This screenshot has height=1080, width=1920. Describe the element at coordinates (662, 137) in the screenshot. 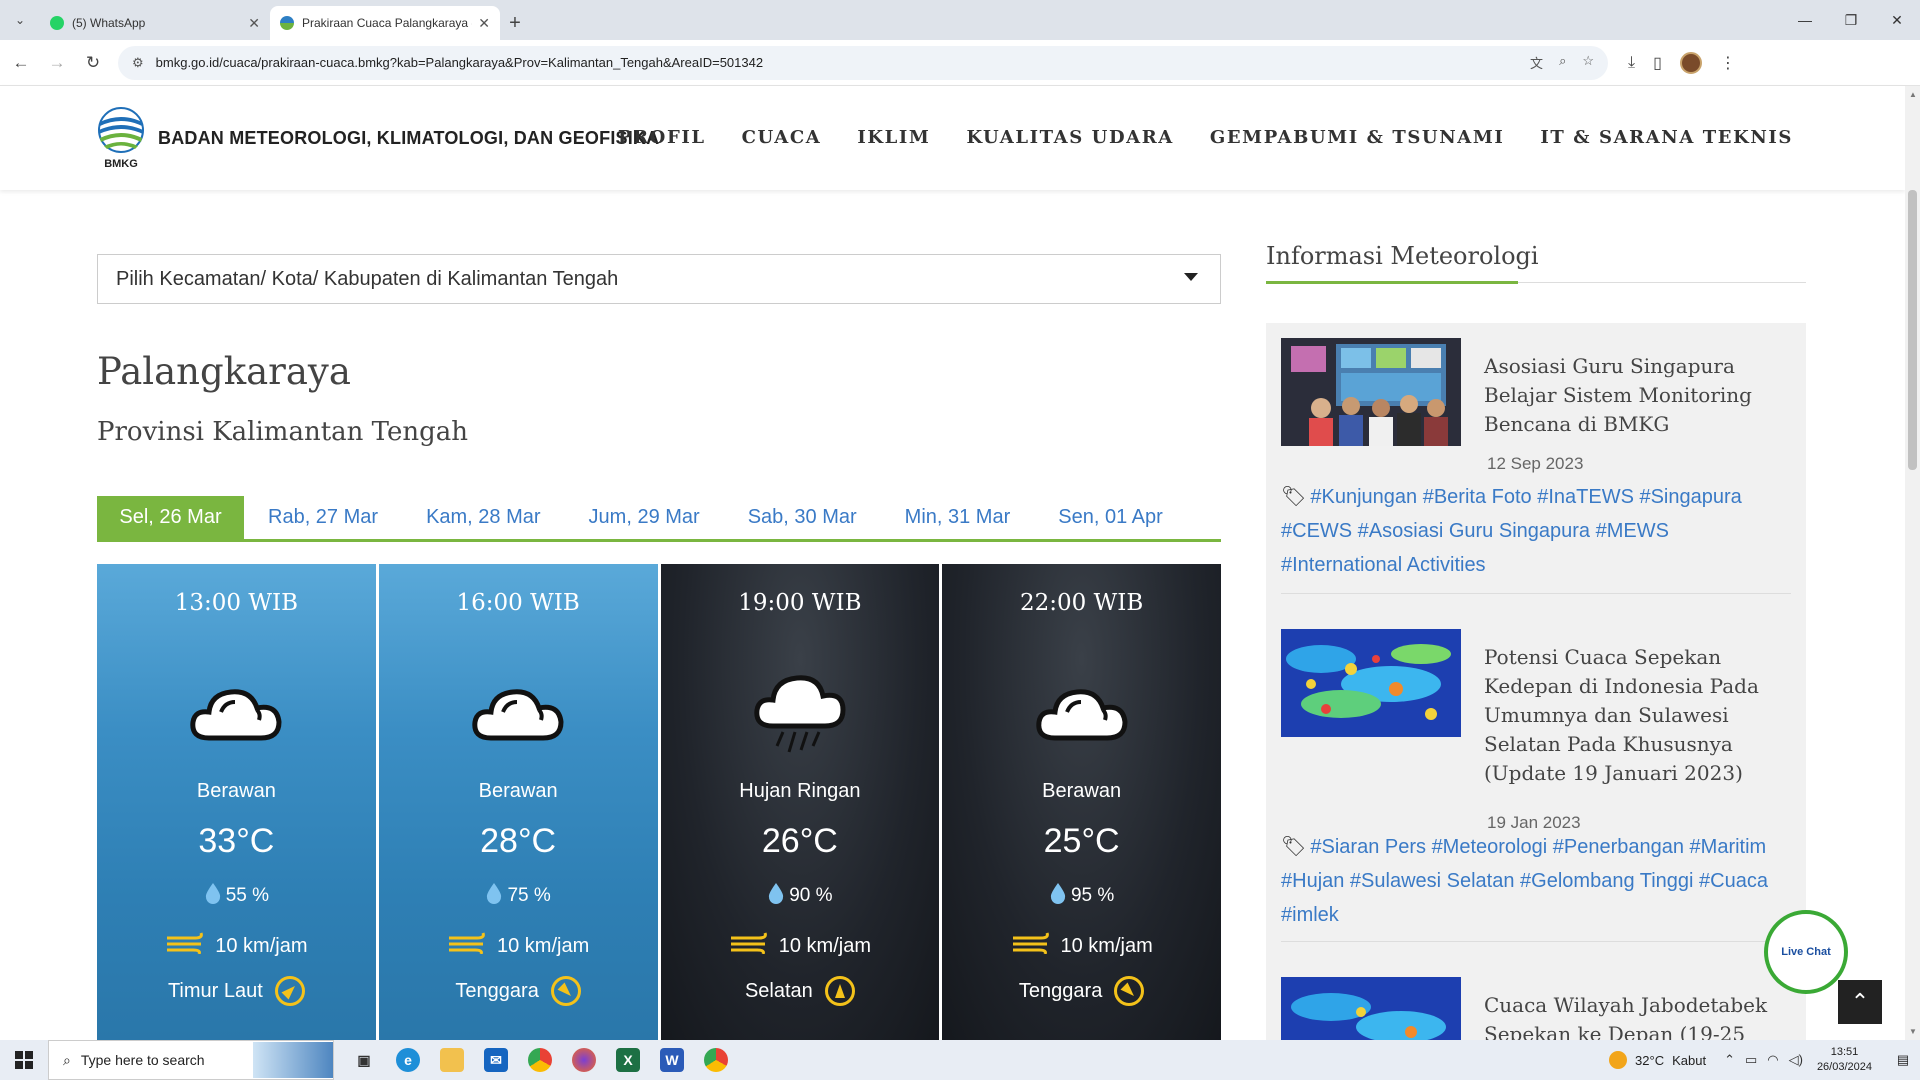

I see `nav-profil: PROFIL` at that location.